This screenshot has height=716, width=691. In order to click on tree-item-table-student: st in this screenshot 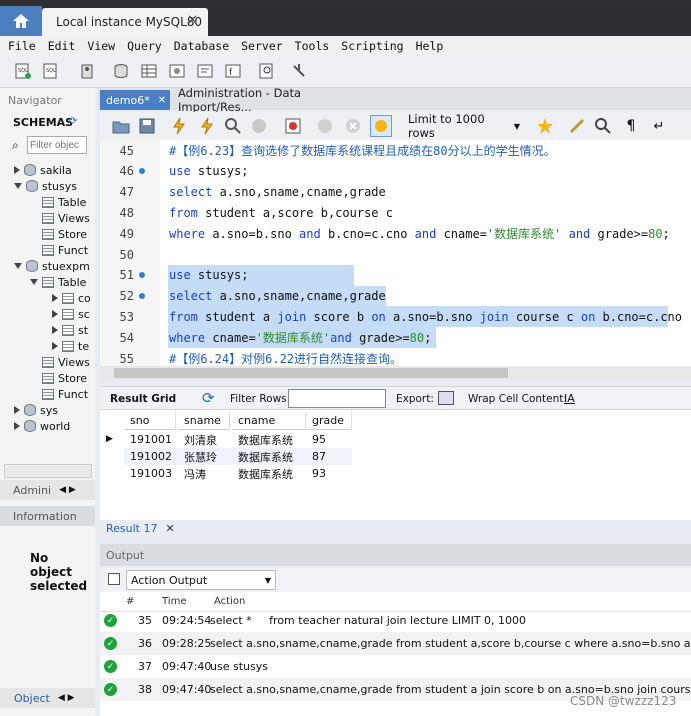, I will do `click(70, 330)`.